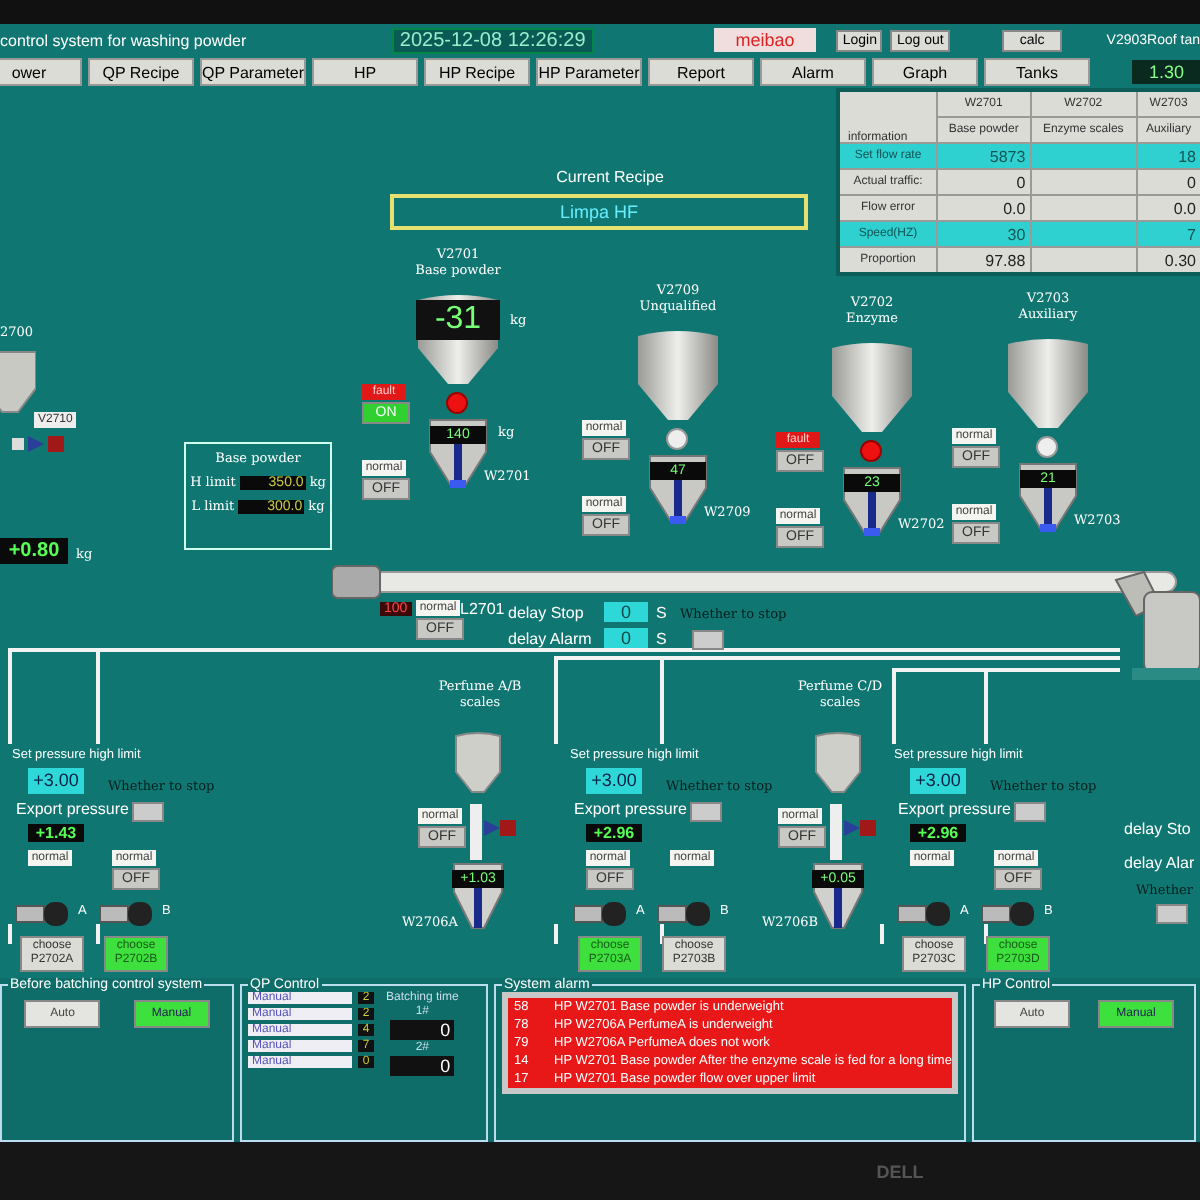 This screenshot has height=1200, width=1200. What do you see at coordinates (1157, 829) in the screenshot?
I see `delay-label: delay Sto` at bounding box center [1157, 829].